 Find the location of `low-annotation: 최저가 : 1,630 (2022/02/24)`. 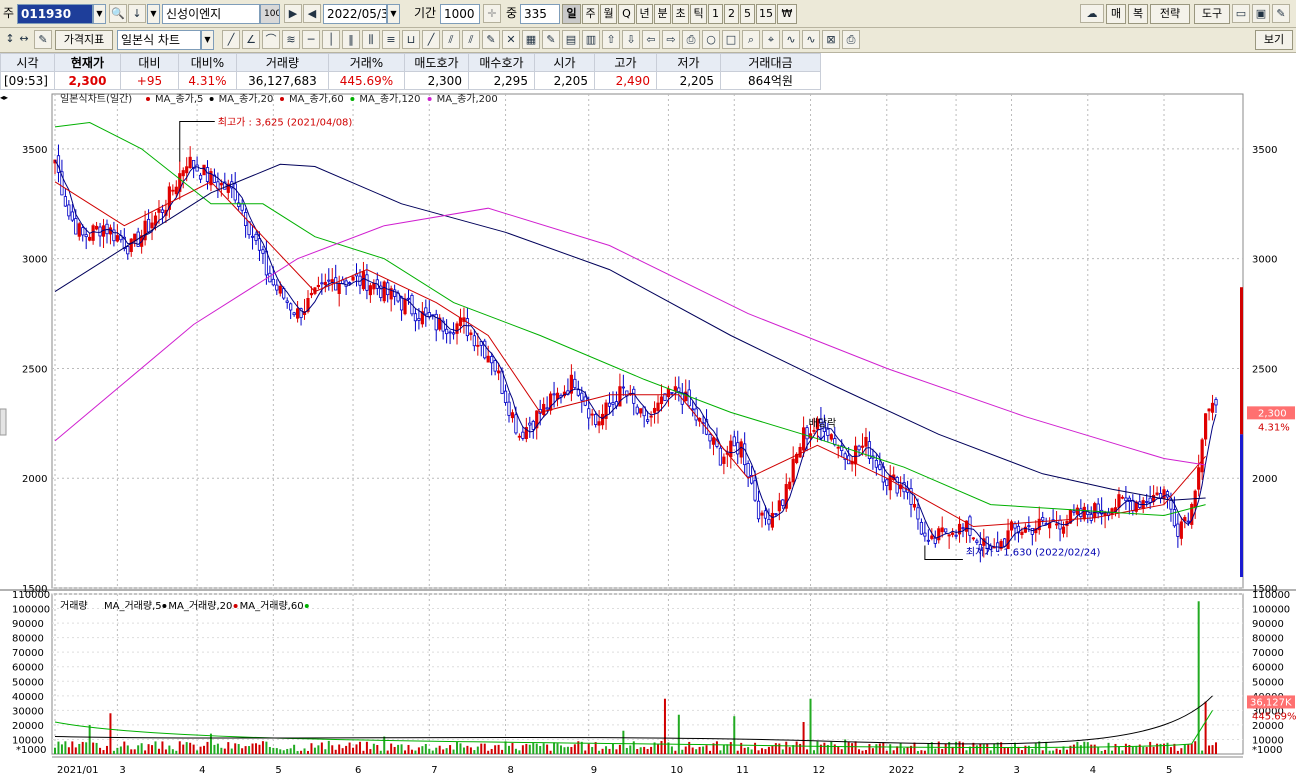

low-annotation: 최저가 : 1,630 (2022/02/24) is located at coordinates (1033, 552).